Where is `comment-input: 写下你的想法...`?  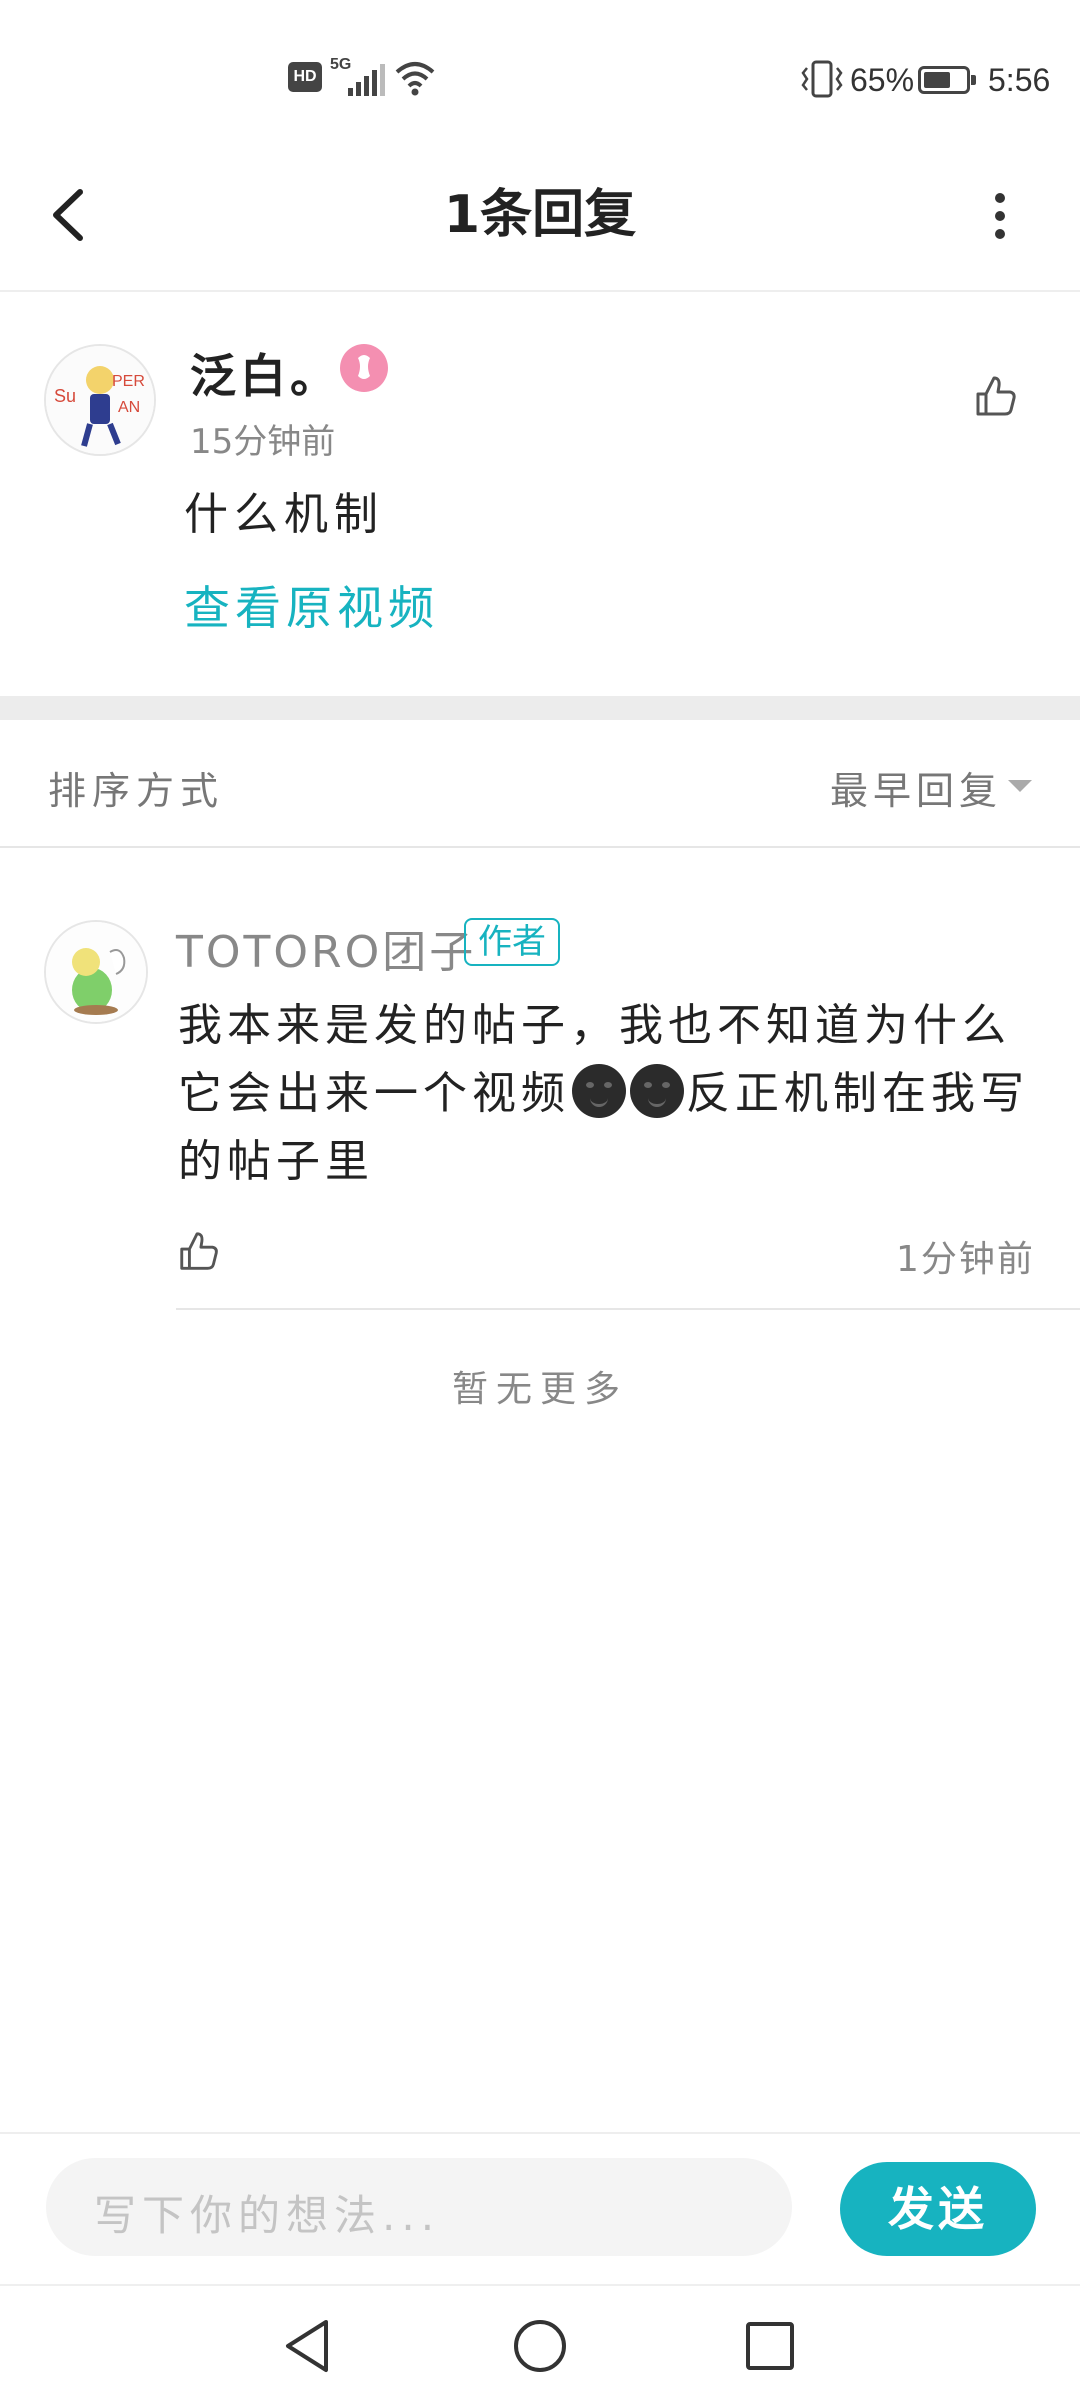 comment-input: 写下你的想法... is located at coordinates (419, 2207).